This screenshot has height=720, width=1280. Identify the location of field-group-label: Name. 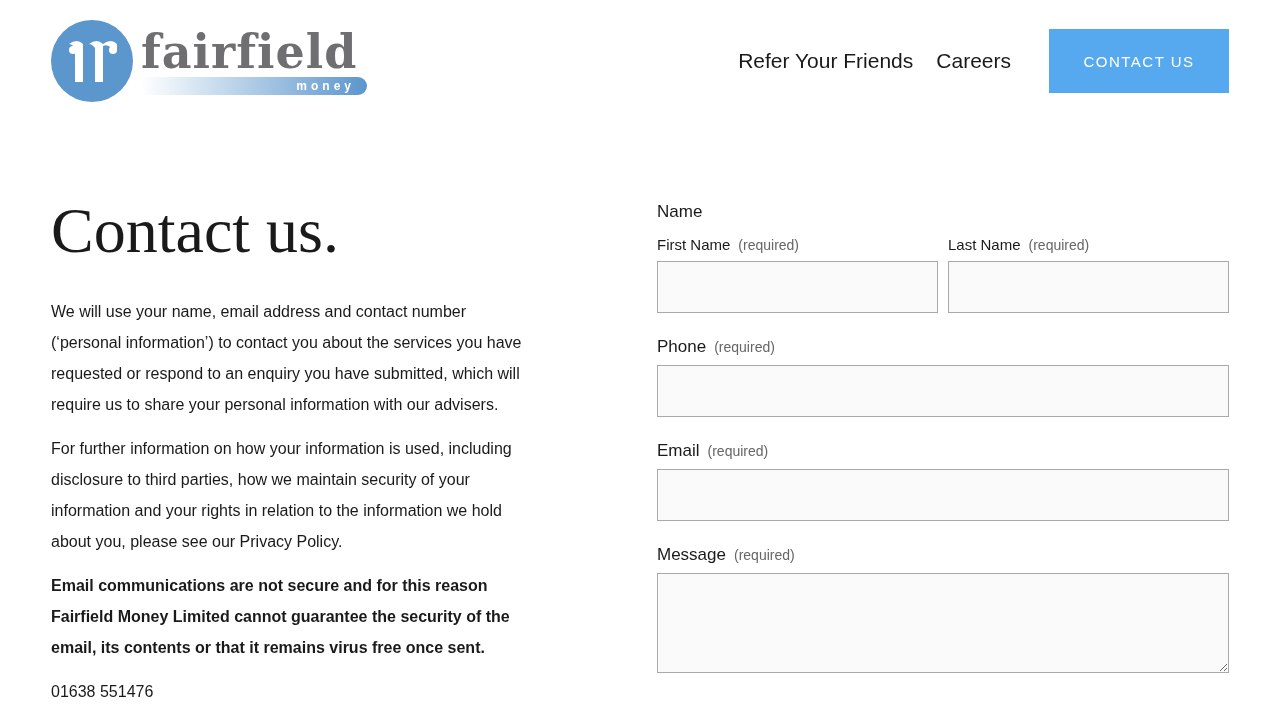
(680, 212).